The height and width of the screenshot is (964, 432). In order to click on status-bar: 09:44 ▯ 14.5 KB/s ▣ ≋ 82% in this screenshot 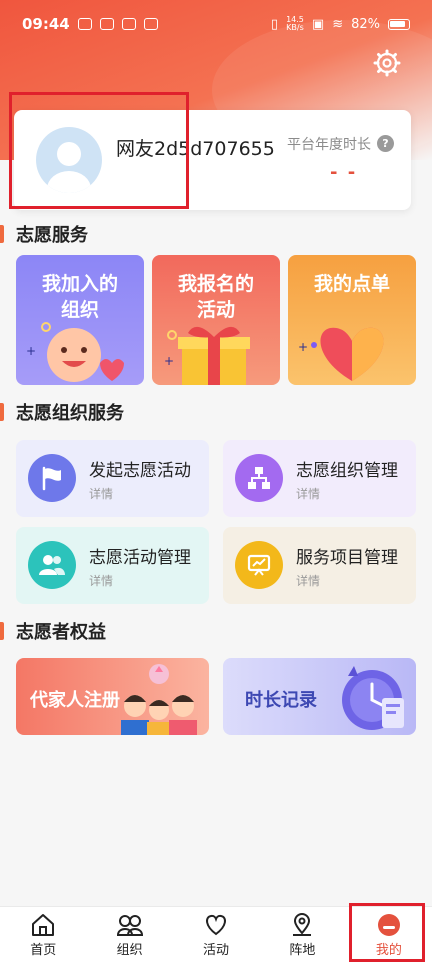, I will do `click(216, 24)`.